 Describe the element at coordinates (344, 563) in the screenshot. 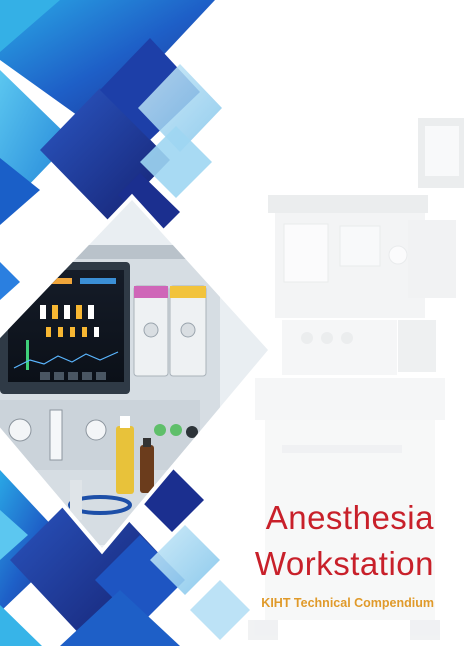

I see `document-title-line2: Workstation` at that location.